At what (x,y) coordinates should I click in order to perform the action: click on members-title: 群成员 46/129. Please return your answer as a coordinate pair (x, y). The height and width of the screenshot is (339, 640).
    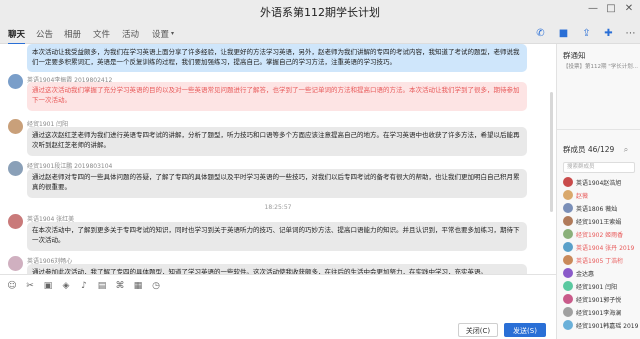
    Looking at the image, I should click on (589, 149).